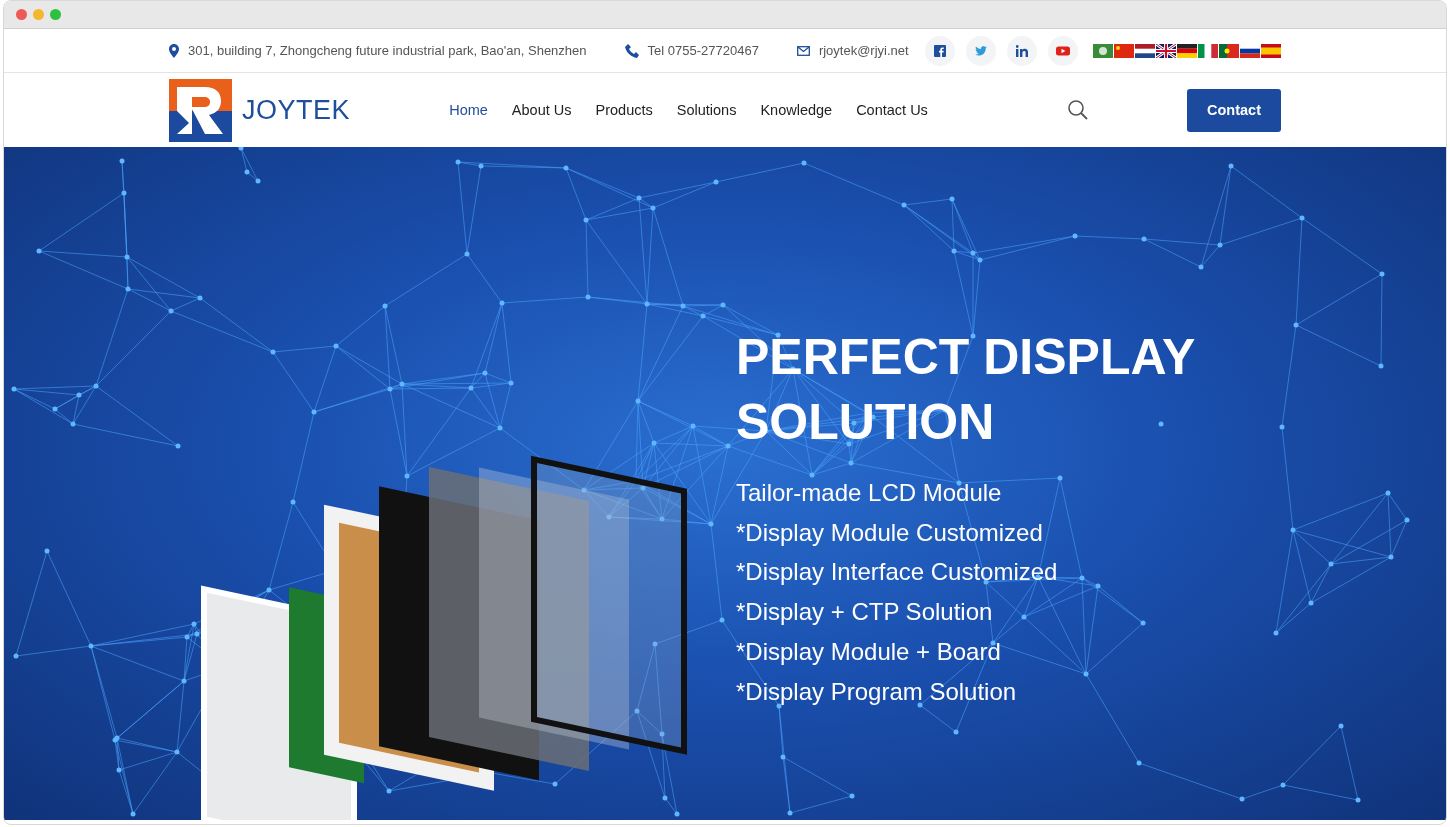 This screenshot has width=1450, height=827. I want to click on twitter-button, so click(980, 50).